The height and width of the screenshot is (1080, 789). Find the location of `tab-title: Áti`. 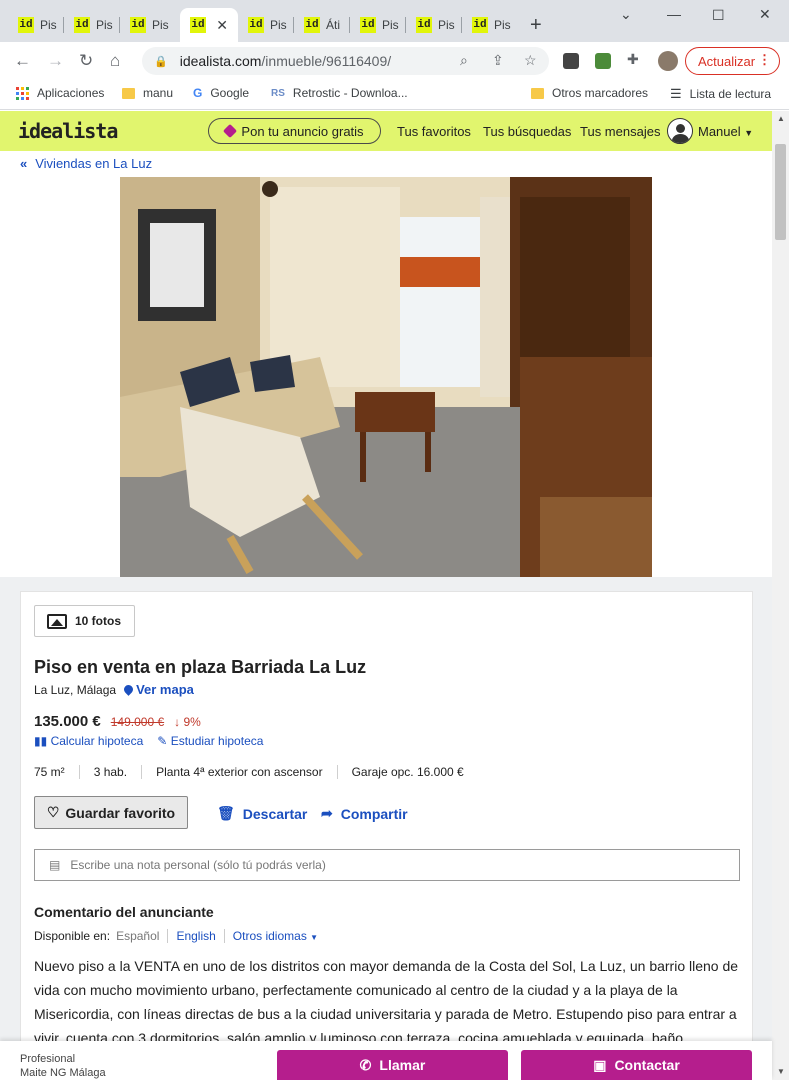

tab-title: Áti is located at coordinates (333, 25).